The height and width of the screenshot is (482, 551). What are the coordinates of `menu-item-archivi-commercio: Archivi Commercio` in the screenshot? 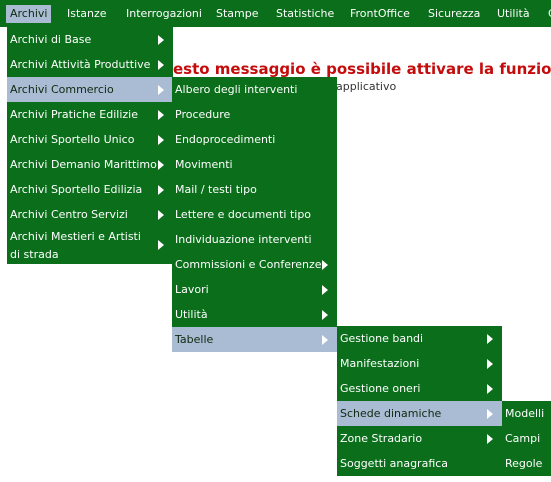 It's located at (90, 89).